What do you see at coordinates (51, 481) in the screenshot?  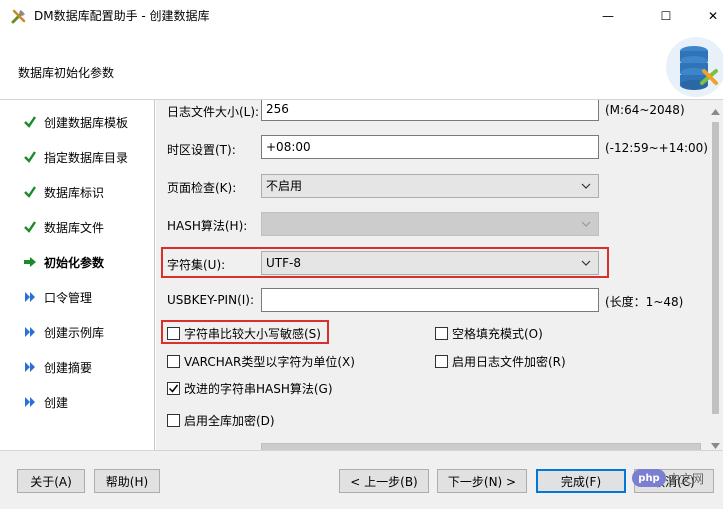 I see `about-button: 关于(A)` at bounding box center [51, 481].